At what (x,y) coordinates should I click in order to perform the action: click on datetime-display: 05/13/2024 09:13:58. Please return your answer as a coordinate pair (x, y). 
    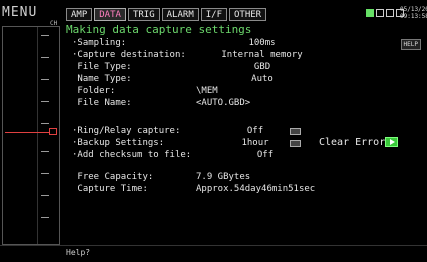
    Looking at the image, I should click on (413, 13).